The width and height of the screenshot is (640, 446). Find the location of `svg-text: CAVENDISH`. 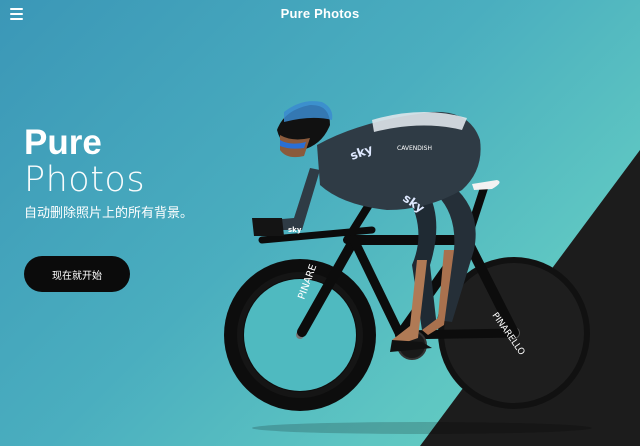

svg-text: CAVENDISH is located at coordinates (414, 148).